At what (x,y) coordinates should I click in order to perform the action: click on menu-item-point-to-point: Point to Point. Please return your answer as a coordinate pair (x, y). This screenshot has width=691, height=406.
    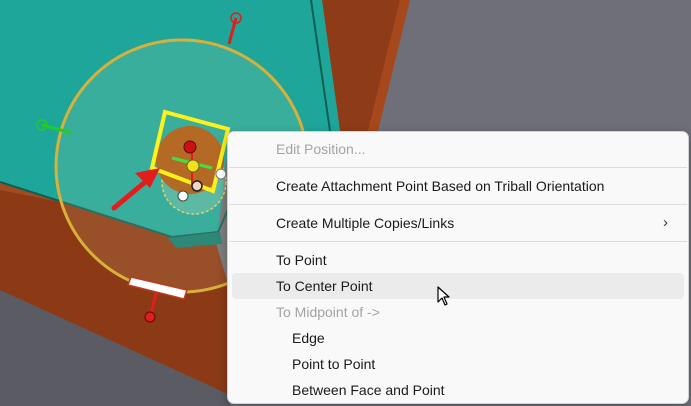
    Looking at the image, I should click on (458, 364).